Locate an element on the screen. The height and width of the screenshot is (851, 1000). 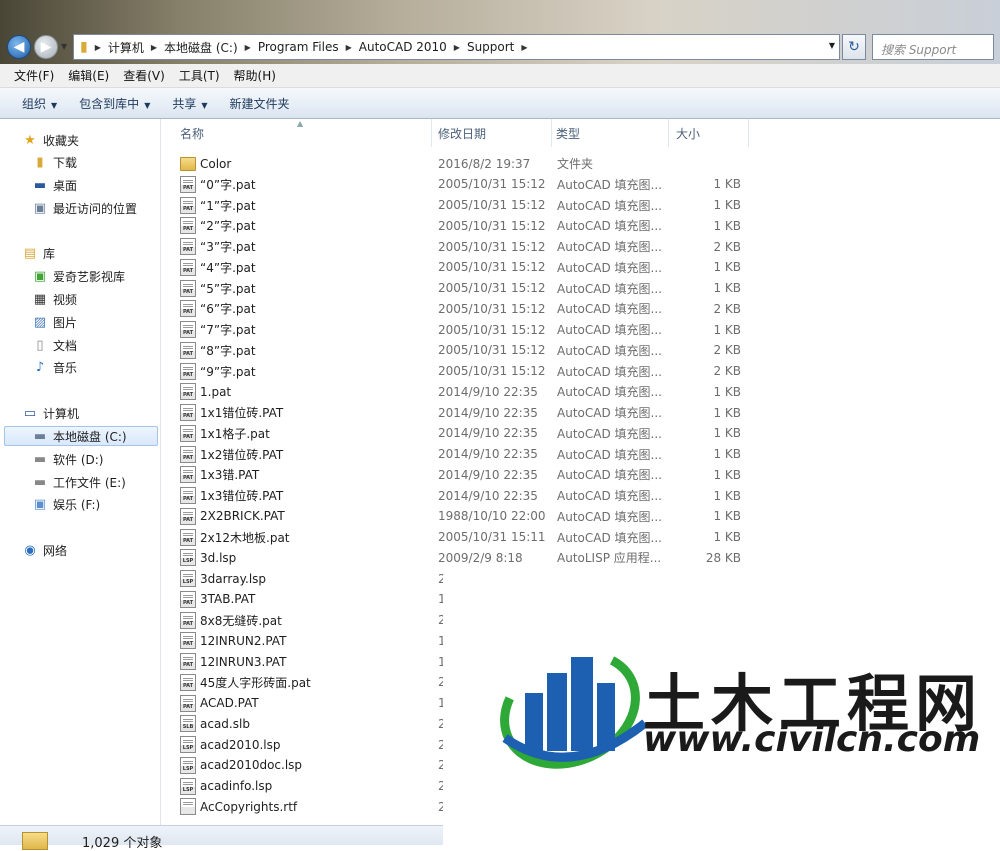
nav-computer: ▭ 计算机 is located at coordinates (50, 413).